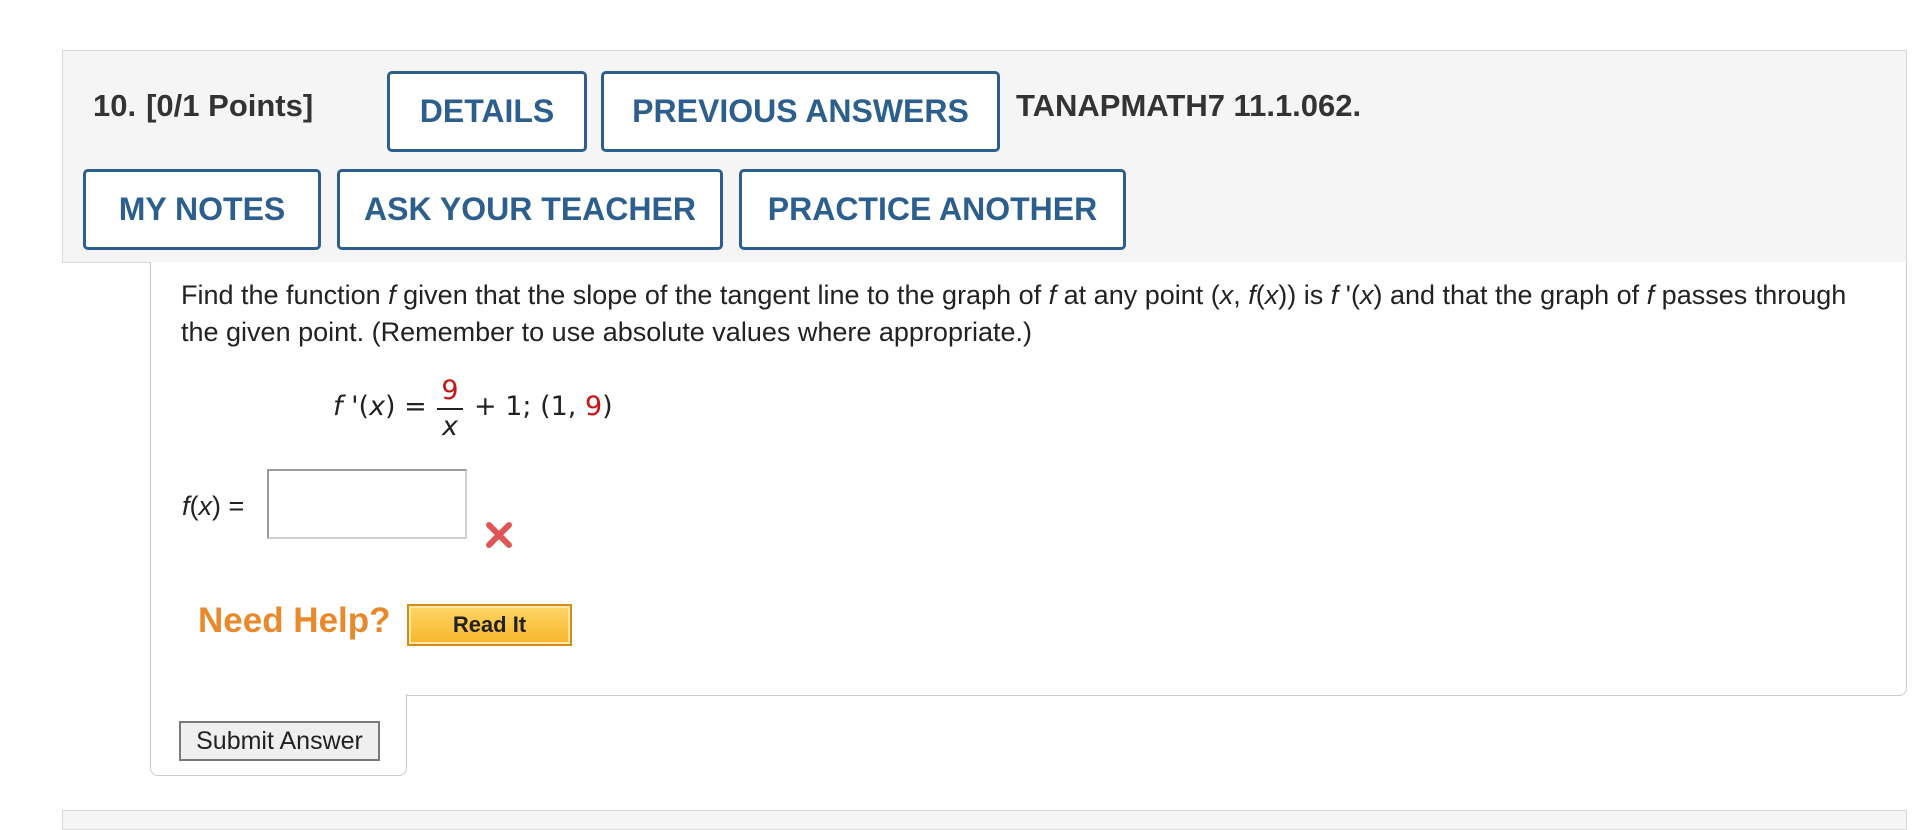 The width and height of the screenshot is (1927, 830). Describe the element at coordinates (984, 820) in the screenshot. I see `next-question-panel` at that location.